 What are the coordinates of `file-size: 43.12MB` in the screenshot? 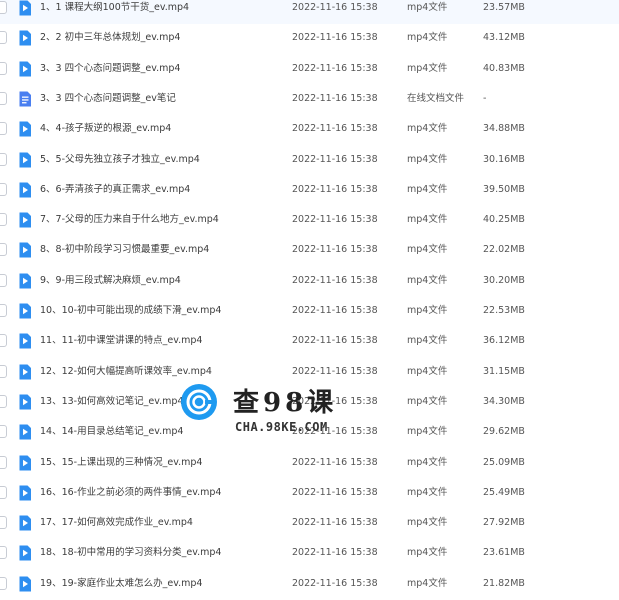 It's located at (504, 38).